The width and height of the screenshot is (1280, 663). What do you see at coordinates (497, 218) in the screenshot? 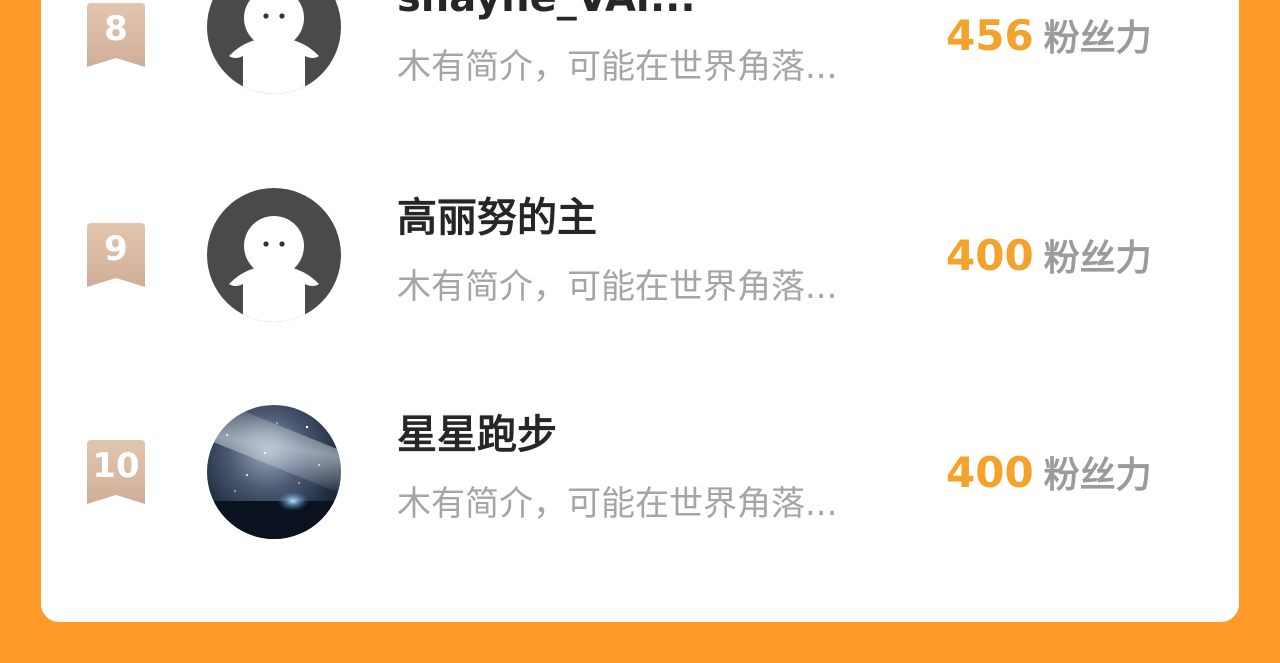
I see `user-name: 高丽努的主` at bounding box center [497, 218].